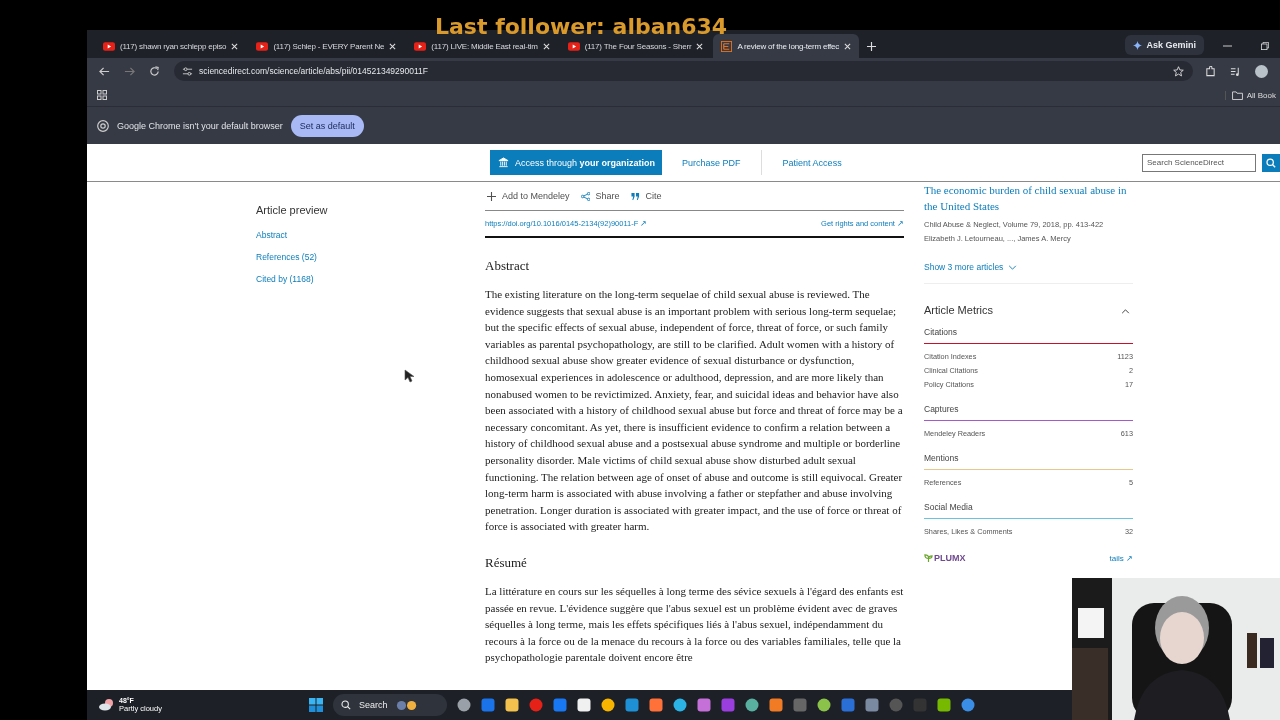  What do you see at coordinates (370, 257) in the screenshot?
I see `nav-link: References (52)` at bounding box center [370, 257].